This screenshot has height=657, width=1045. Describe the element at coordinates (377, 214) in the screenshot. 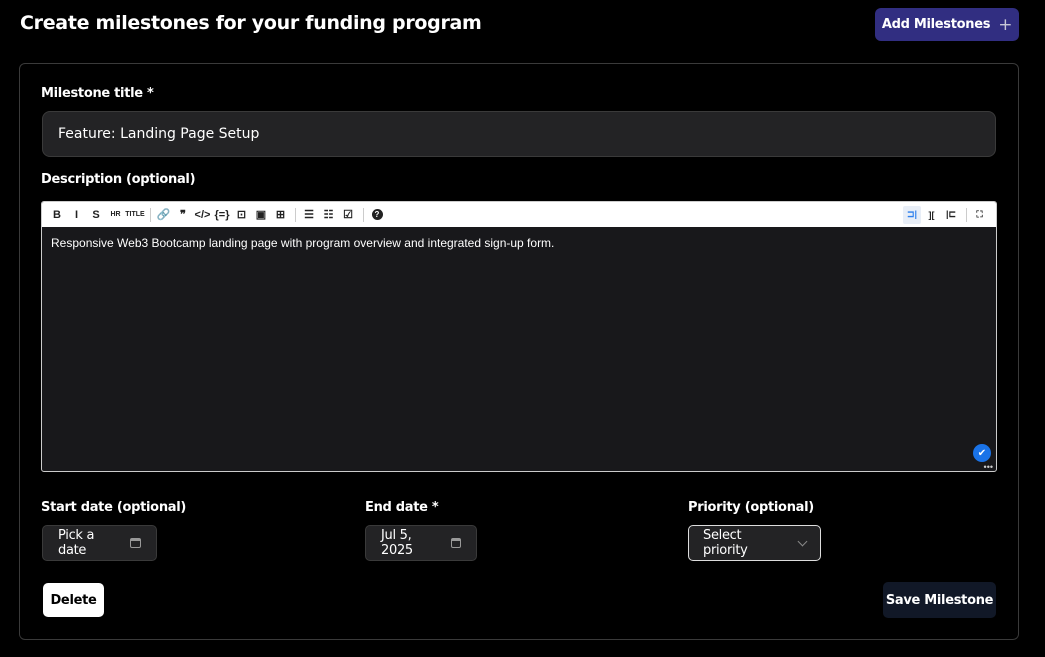

I see `toolbar-help-icon: ?` at that location.